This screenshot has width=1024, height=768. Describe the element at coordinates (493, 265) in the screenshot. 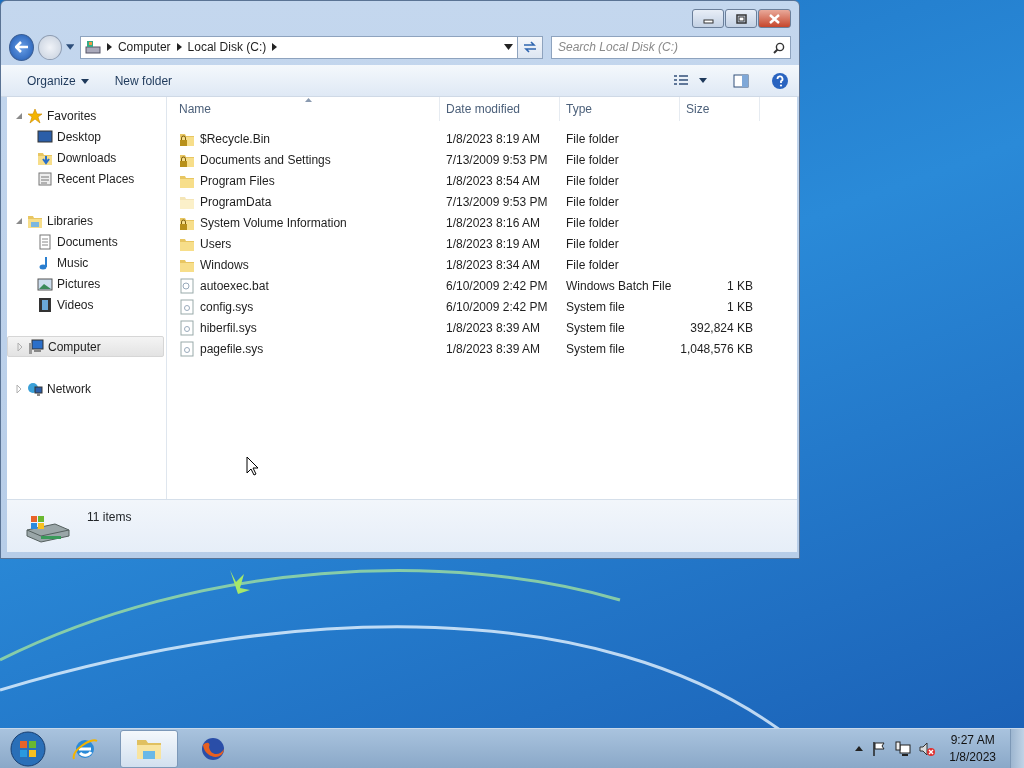

I see `date-cell-text: 1/8/2023 8:34 AM` at that location.